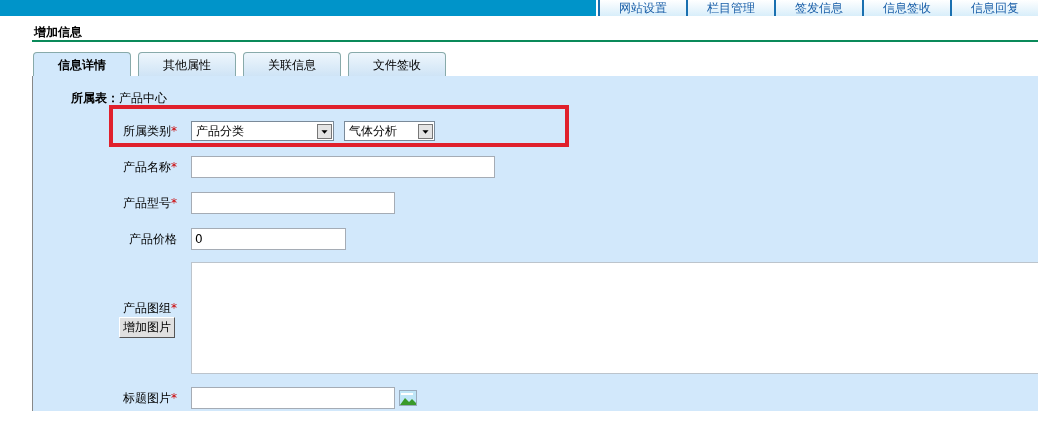  Describe the element at coordinates (730, 8) in the screenshot. I see `nav-tab: 栏目管理` at that location.